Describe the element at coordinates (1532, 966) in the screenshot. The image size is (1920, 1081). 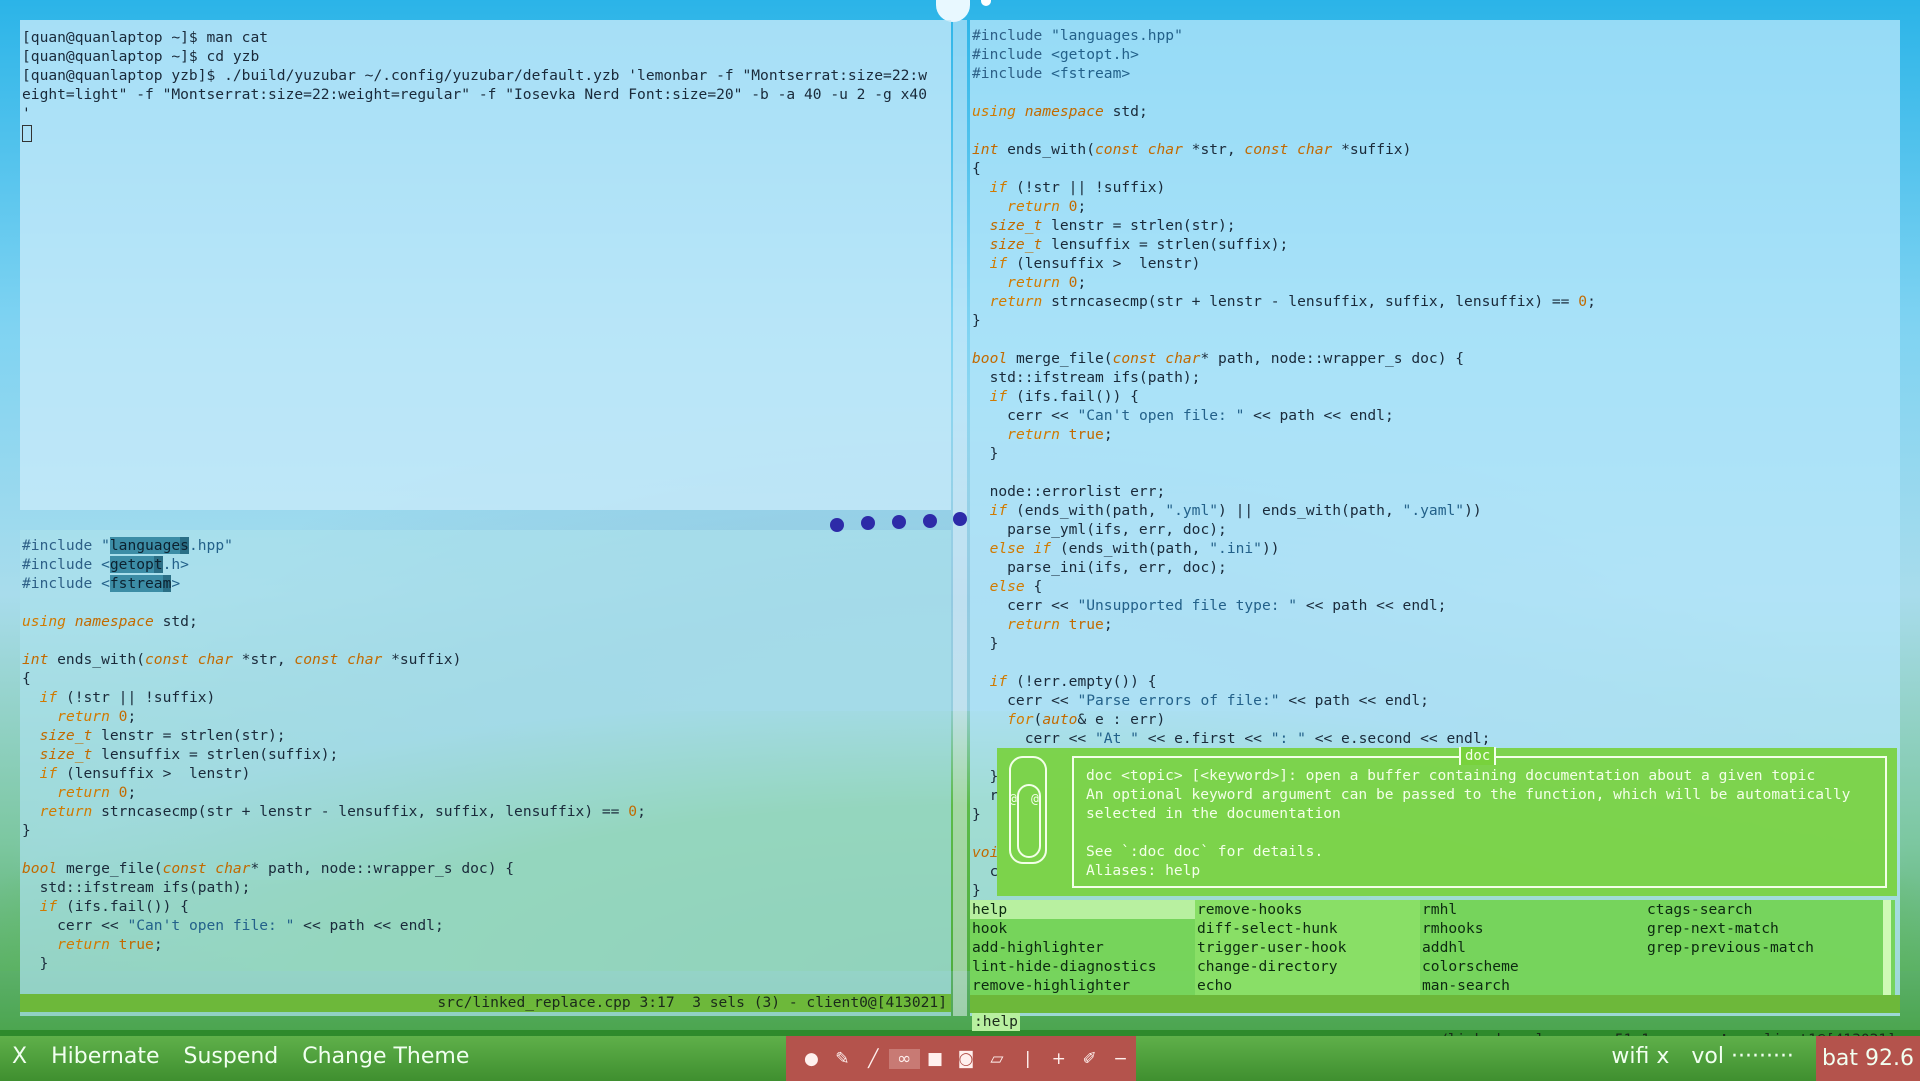
I see `completion-item: colorscheme` at that location.